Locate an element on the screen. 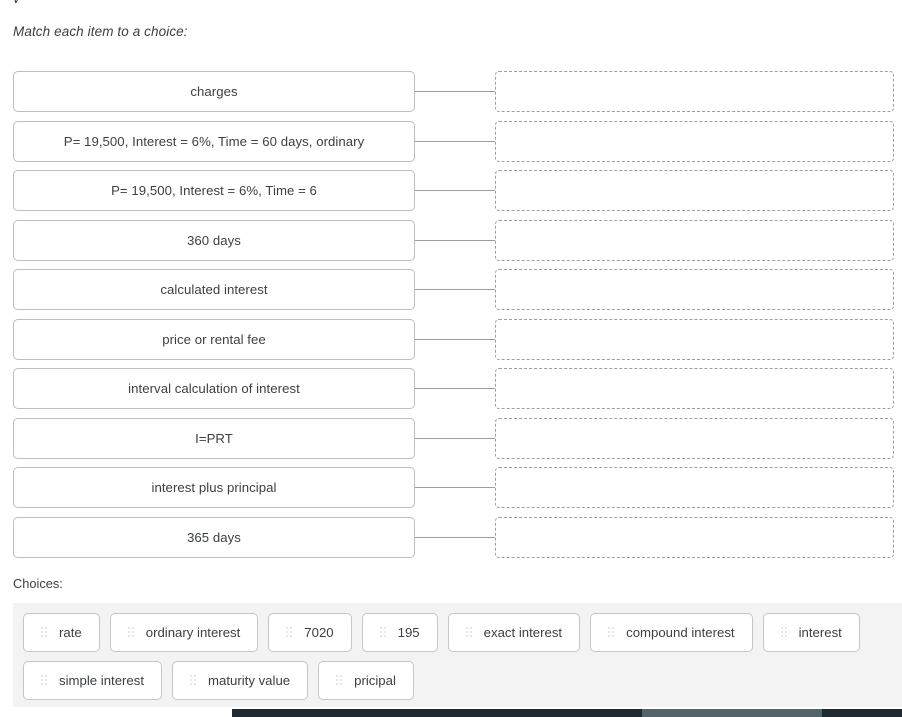 Image resolution: width=902 pixels, height=717 pixels. choices-row: simple interest maturity value pricipal is located at coordinates (462, 680).